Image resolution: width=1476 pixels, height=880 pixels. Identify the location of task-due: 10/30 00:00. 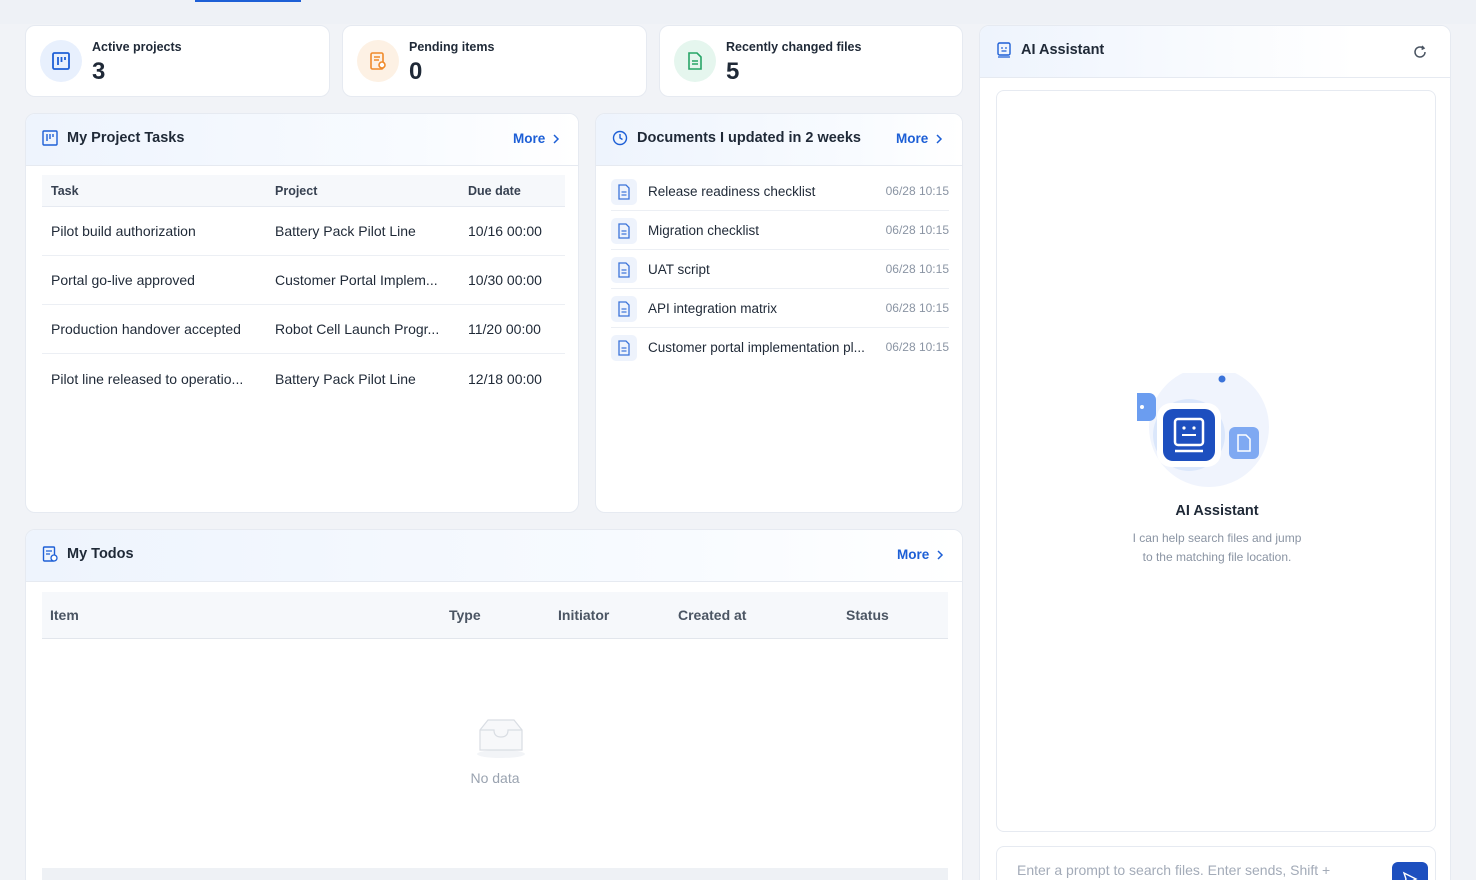
(505, 280).